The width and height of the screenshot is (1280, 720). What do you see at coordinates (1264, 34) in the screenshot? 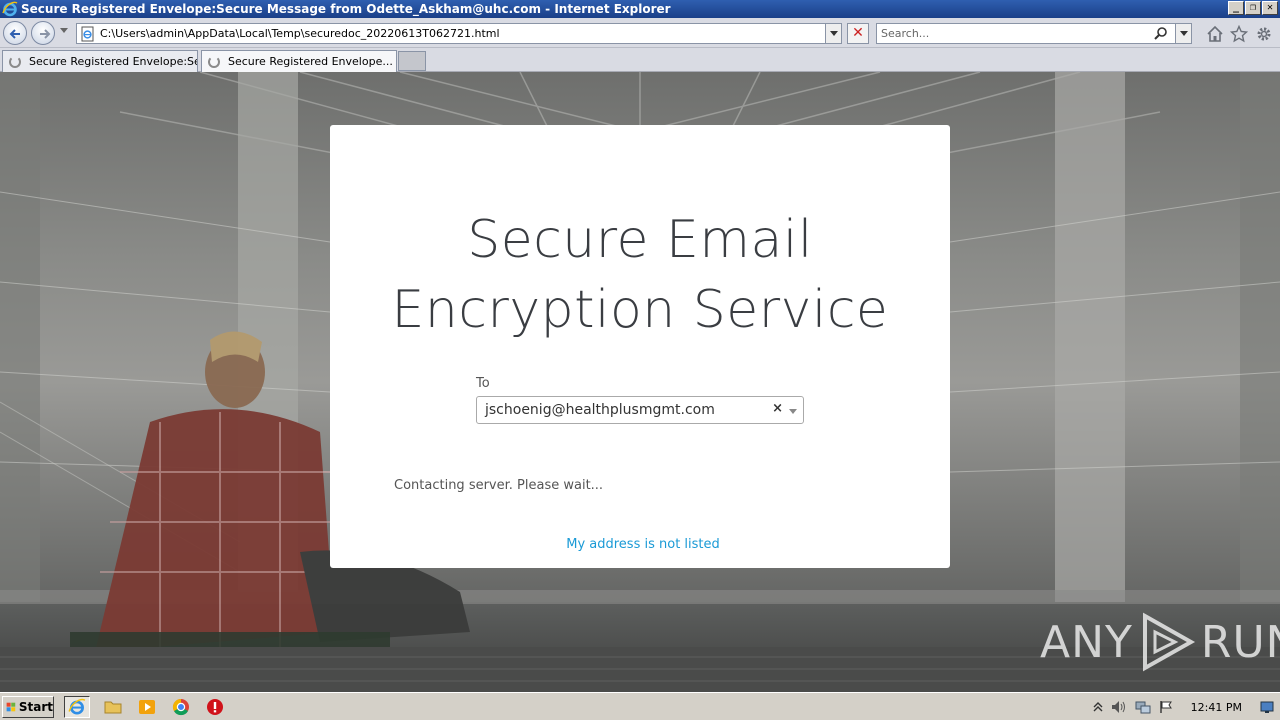
I see `tools-gear-icon` at bounding box center [1264, 34].